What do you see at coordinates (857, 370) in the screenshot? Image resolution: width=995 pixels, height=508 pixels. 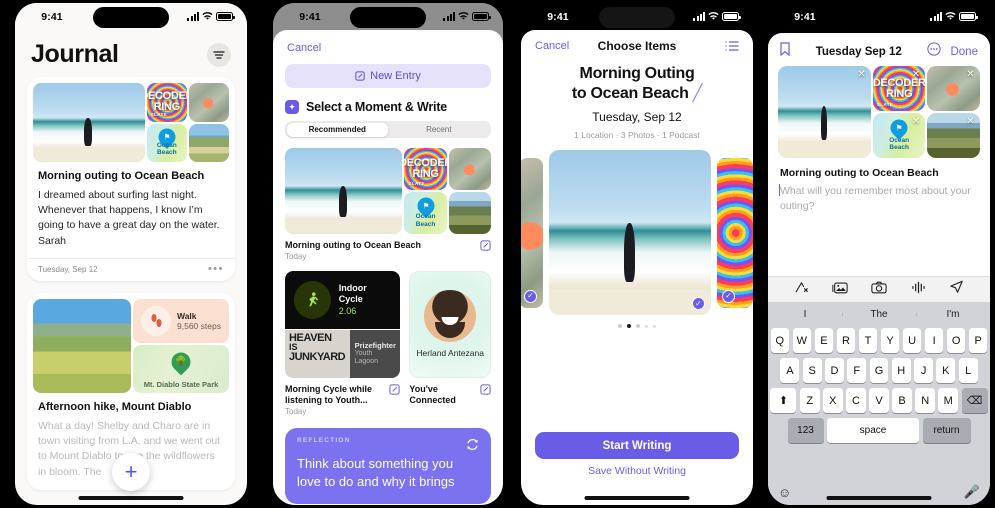 I see `key-f: F` at bounding box center [857, 370].